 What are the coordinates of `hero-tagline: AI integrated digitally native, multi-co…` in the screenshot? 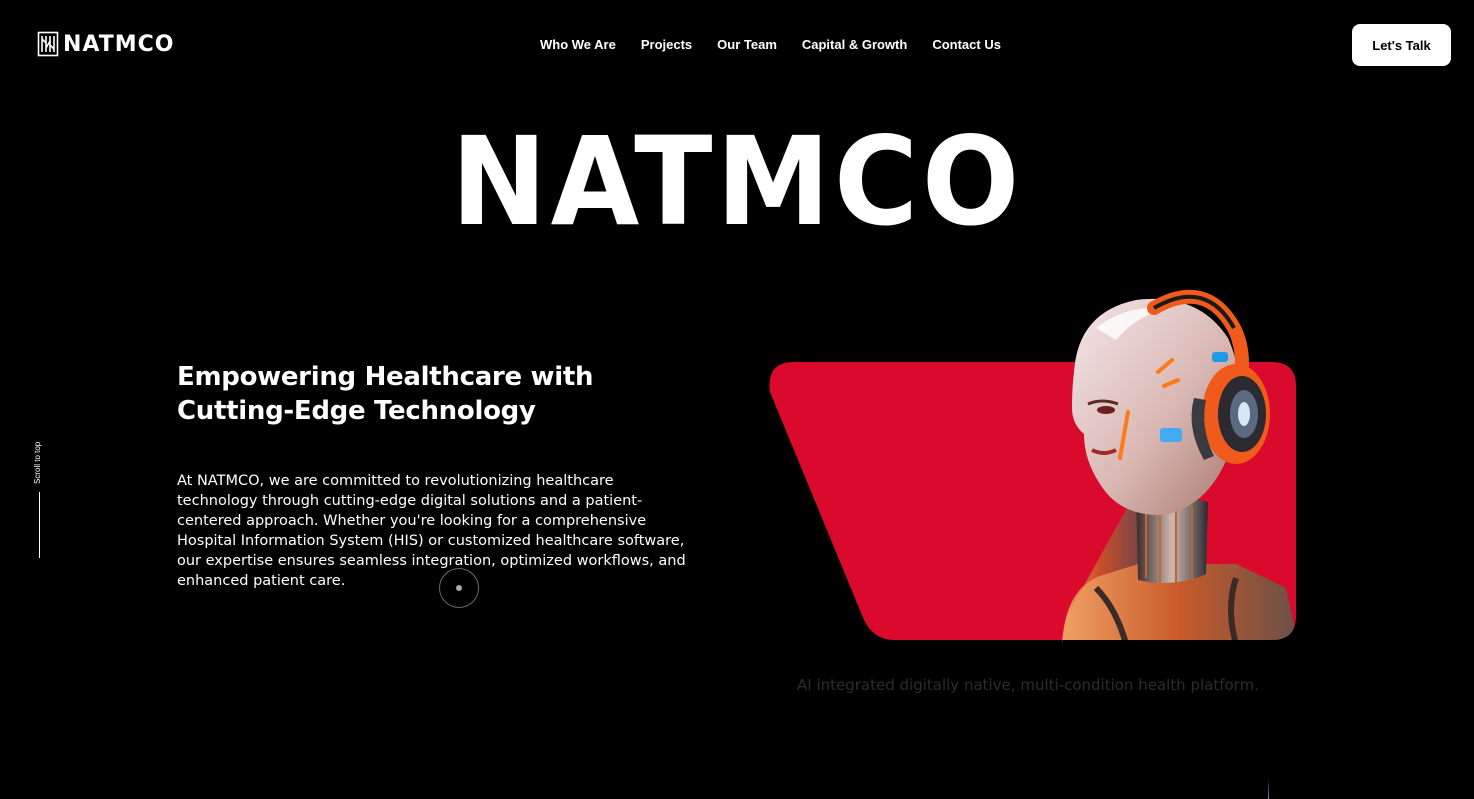 It's located at (1028, 685).